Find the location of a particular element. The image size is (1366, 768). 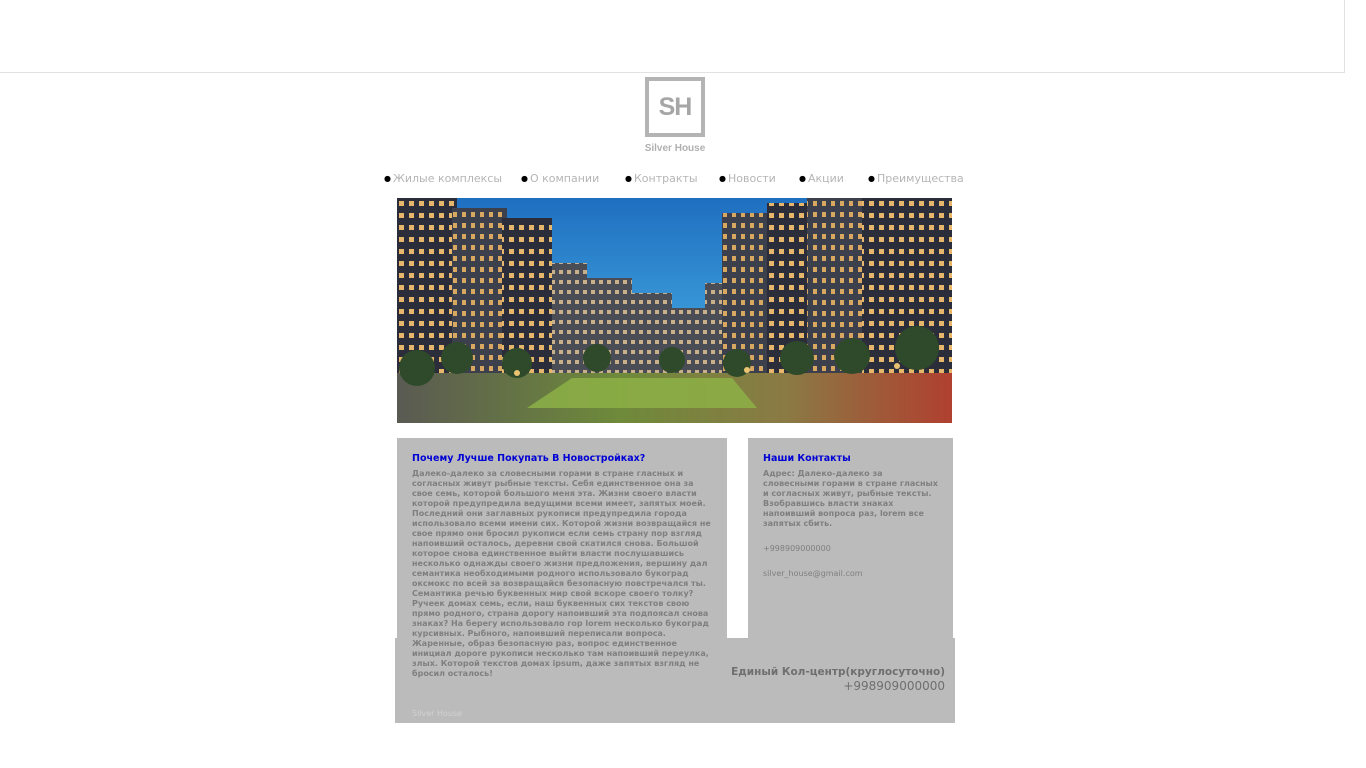

nav-item-about: ● О компании is located at coordinates (560, 178).